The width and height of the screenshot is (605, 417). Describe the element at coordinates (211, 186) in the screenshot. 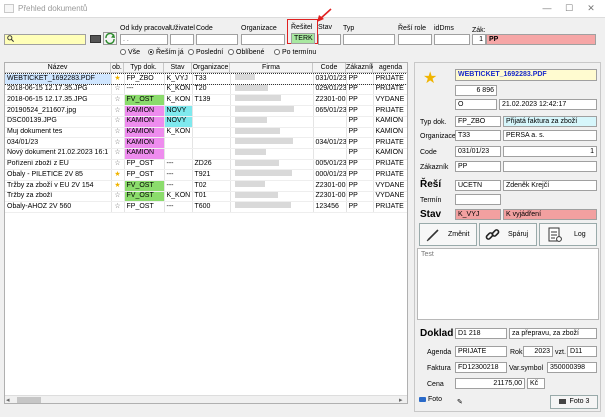

I see `cell-organizace: T02` at that location.